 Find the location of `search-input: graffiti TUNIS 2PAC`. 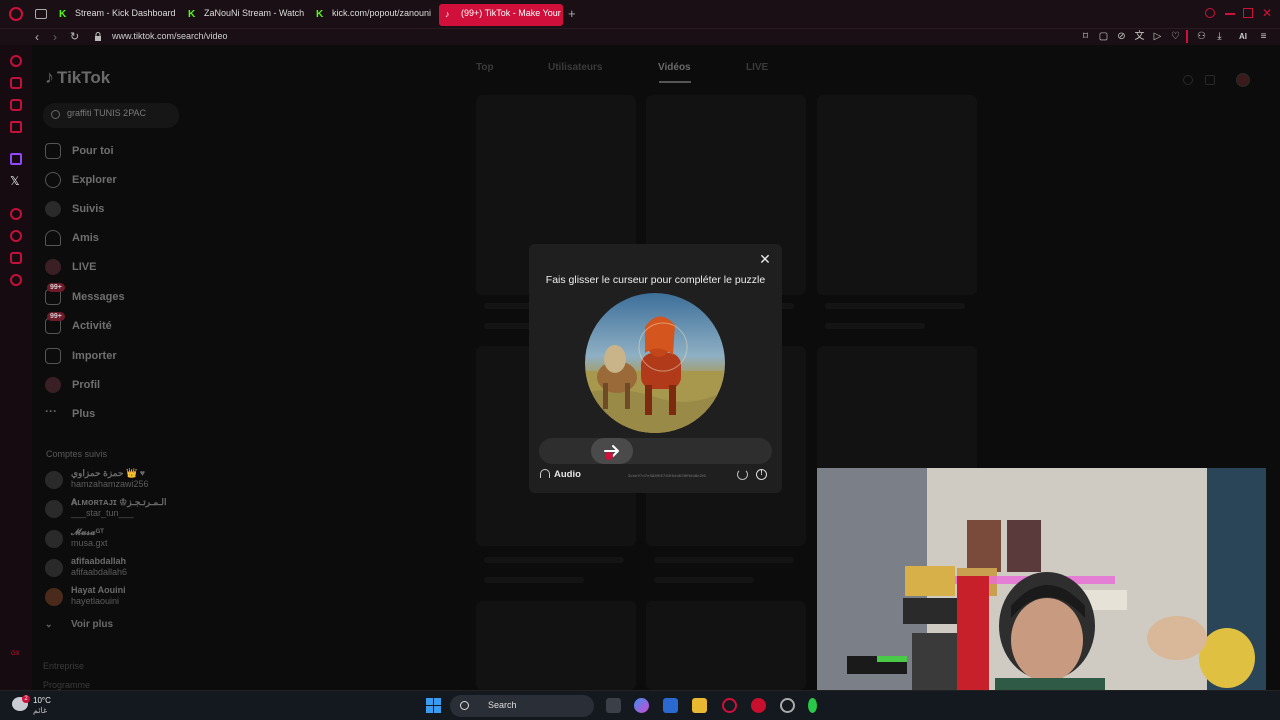

search-input: graffiti TUNIS 2PAC is located at coordinates (111, 115).